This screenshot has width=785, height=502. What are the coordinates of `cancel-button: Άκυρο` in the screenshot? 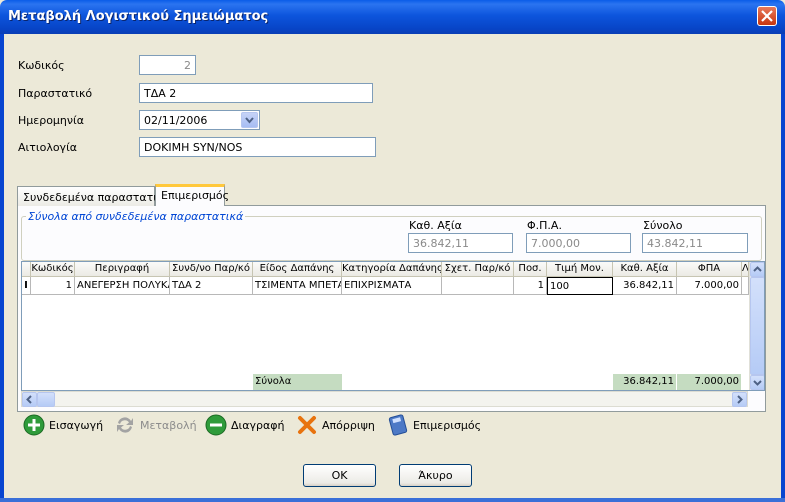 It's located at (435, 475).